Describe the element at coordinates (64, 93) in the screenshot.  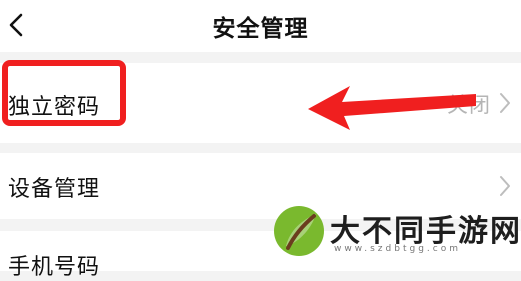
I see `annotation-highlight-box` at that location.